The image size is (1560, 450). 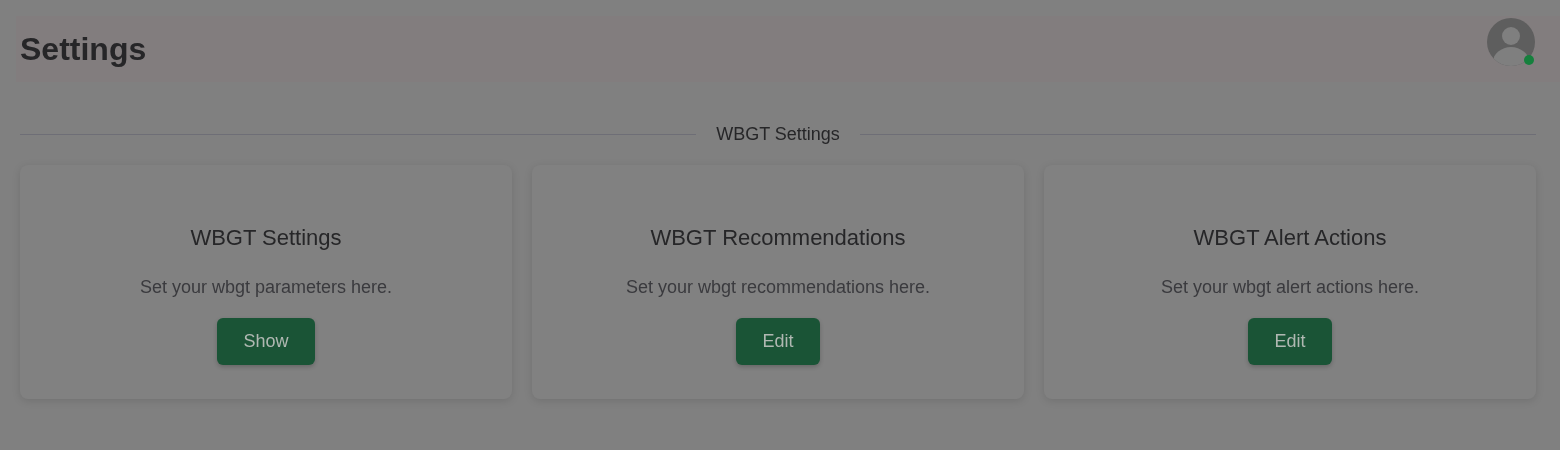 I want to click on card-title: WBGT Alert Actions, so click(x=1290, y=238).